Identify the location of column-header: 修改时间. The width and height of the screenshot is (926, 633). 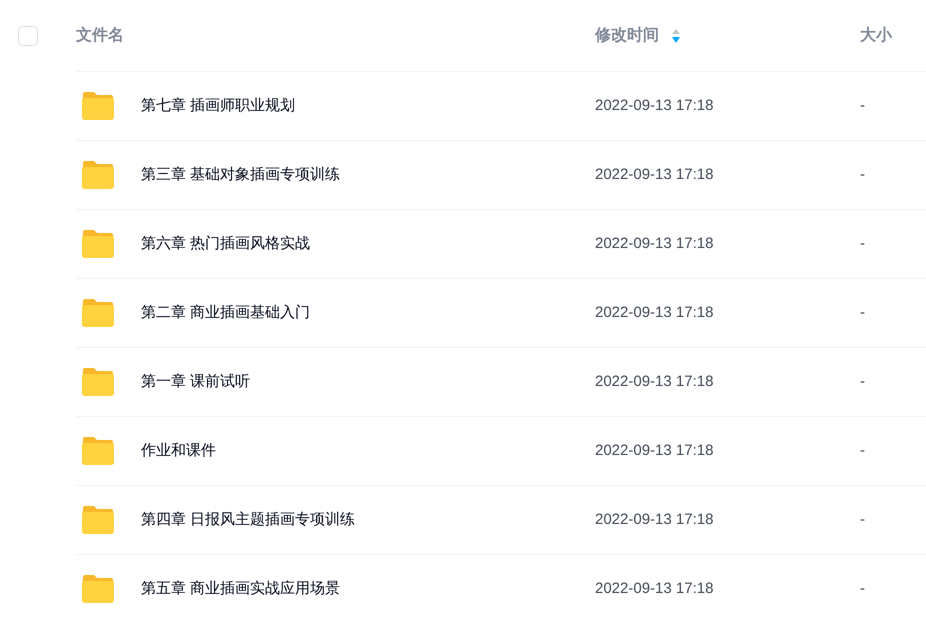
(627, 36).